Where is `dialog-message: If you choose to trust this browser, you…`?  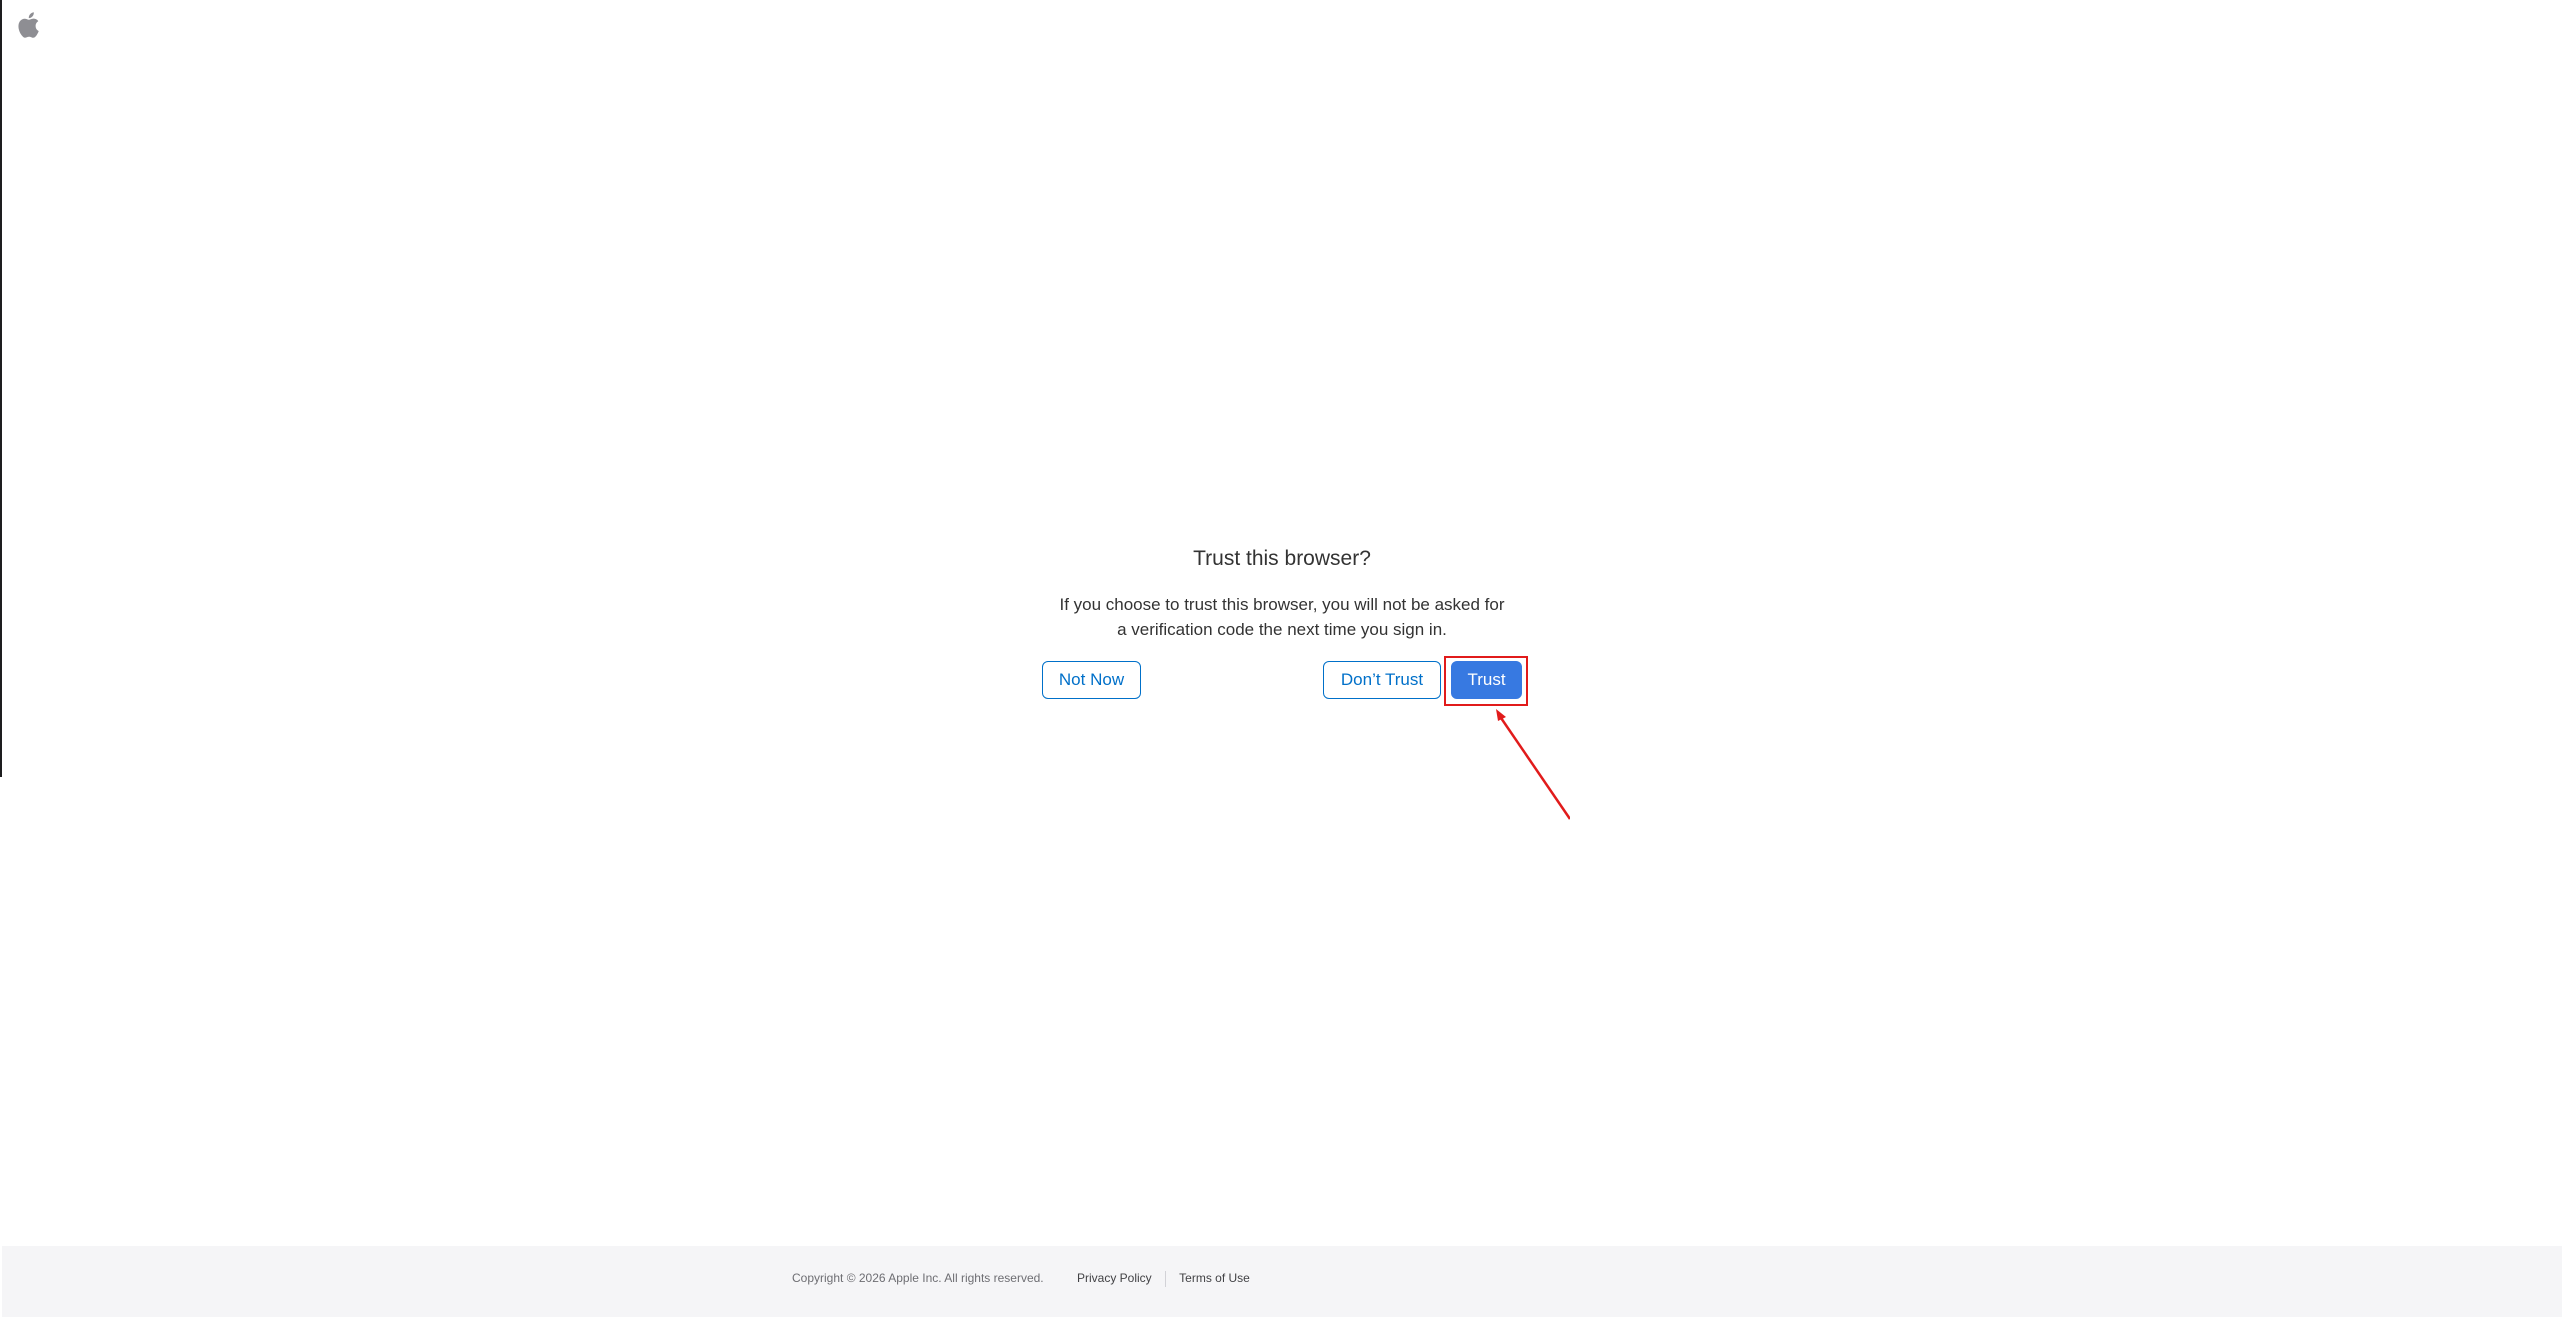 dialog-message: If you choose to trust this browser, you… is located at coordinates (1282, 617).